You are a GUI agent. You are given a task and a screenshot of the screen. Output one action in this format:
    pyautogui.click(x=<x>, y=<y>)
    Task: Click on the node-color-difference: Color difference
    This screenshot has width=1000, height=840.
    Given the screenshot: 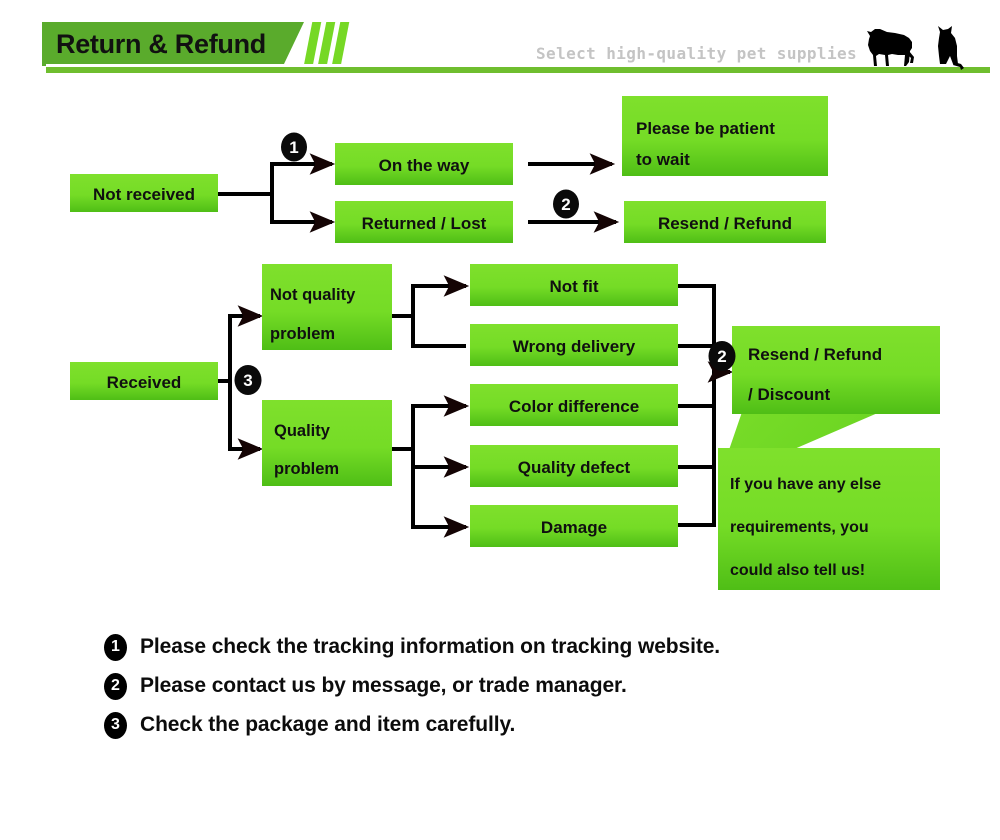 What is the action you would take?
    pyautogui.click(x=574, y=405)
    